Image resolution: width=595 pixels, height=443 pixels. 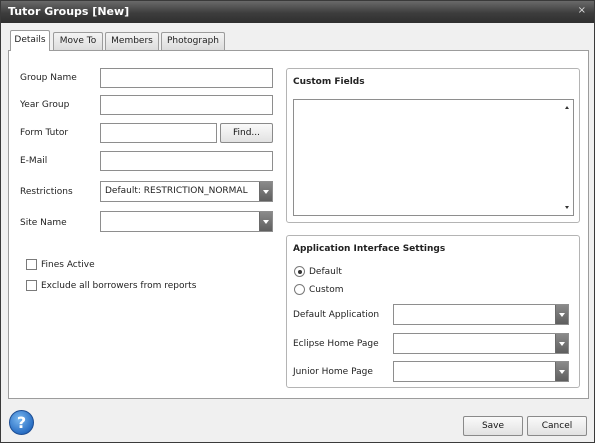 I want to click on help-icon: ?, so click(x=21, y=422).